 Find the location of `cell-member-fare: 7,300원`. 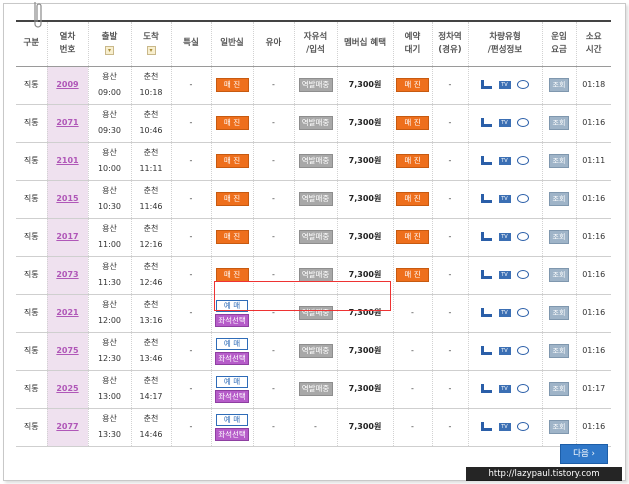

cell-member-fare: 7,300원 is located at coordinates (364, 123).